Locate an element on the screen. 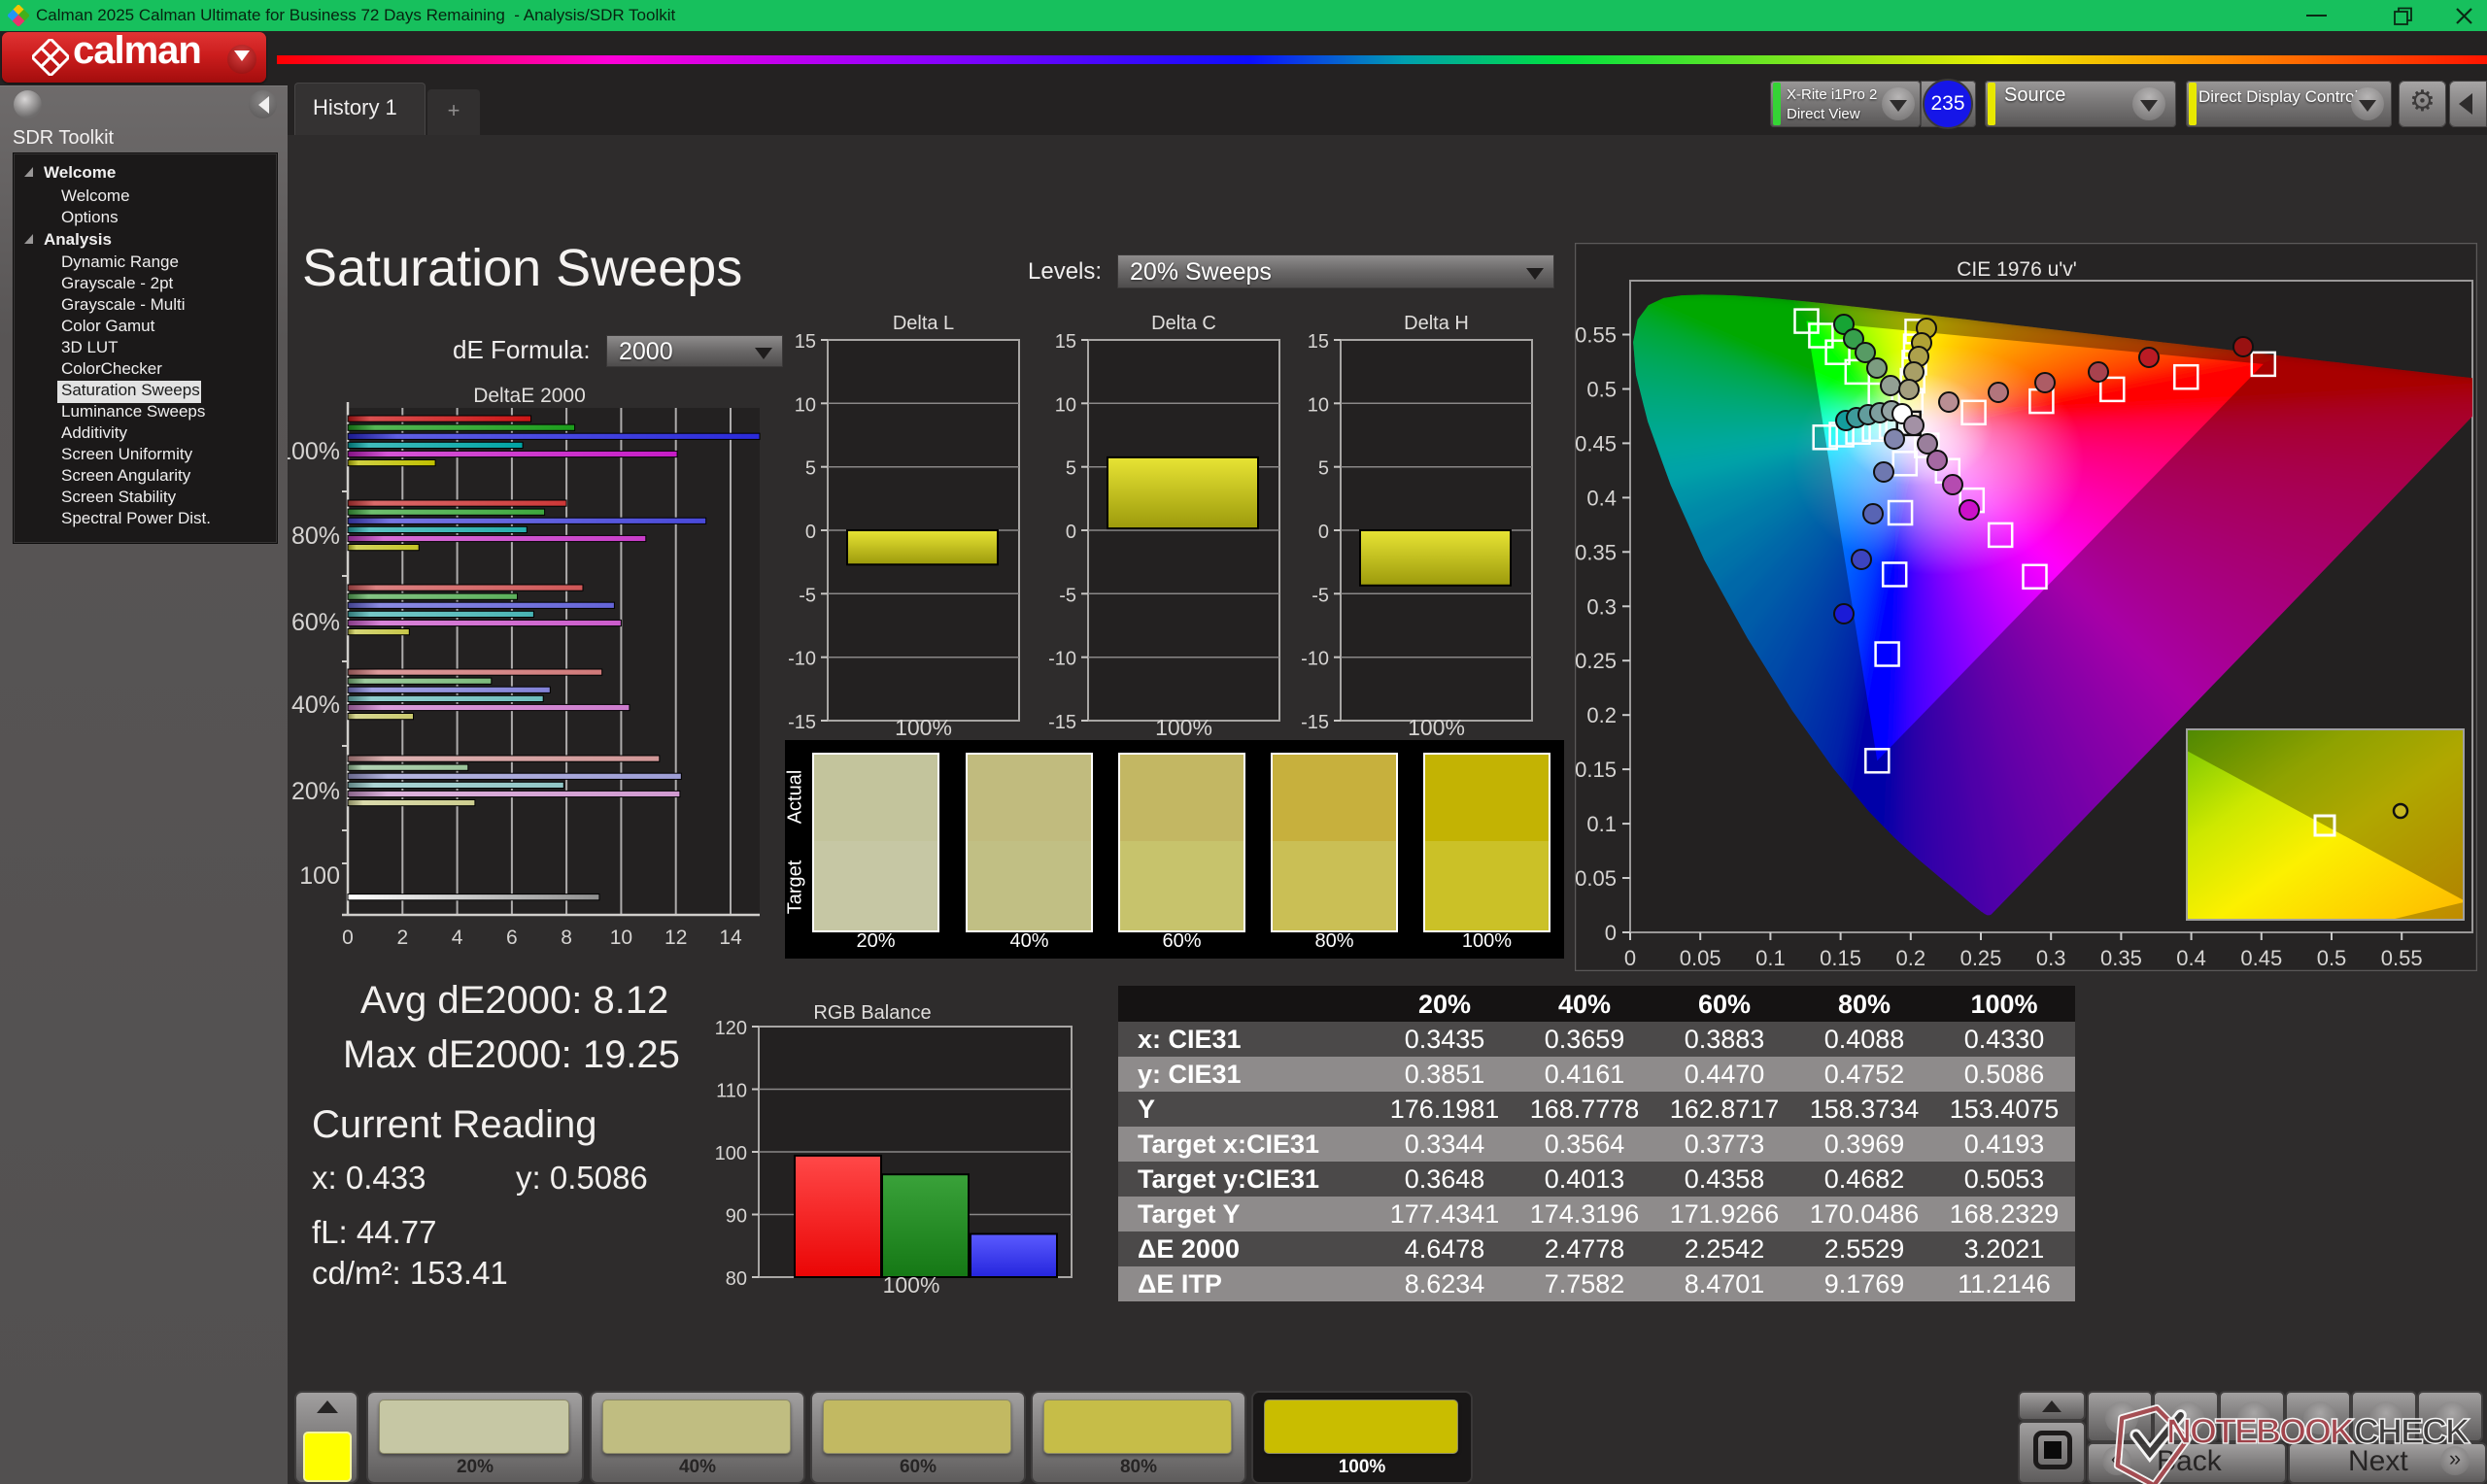  svg-text: 110 is located at coordinates (731, 1091).